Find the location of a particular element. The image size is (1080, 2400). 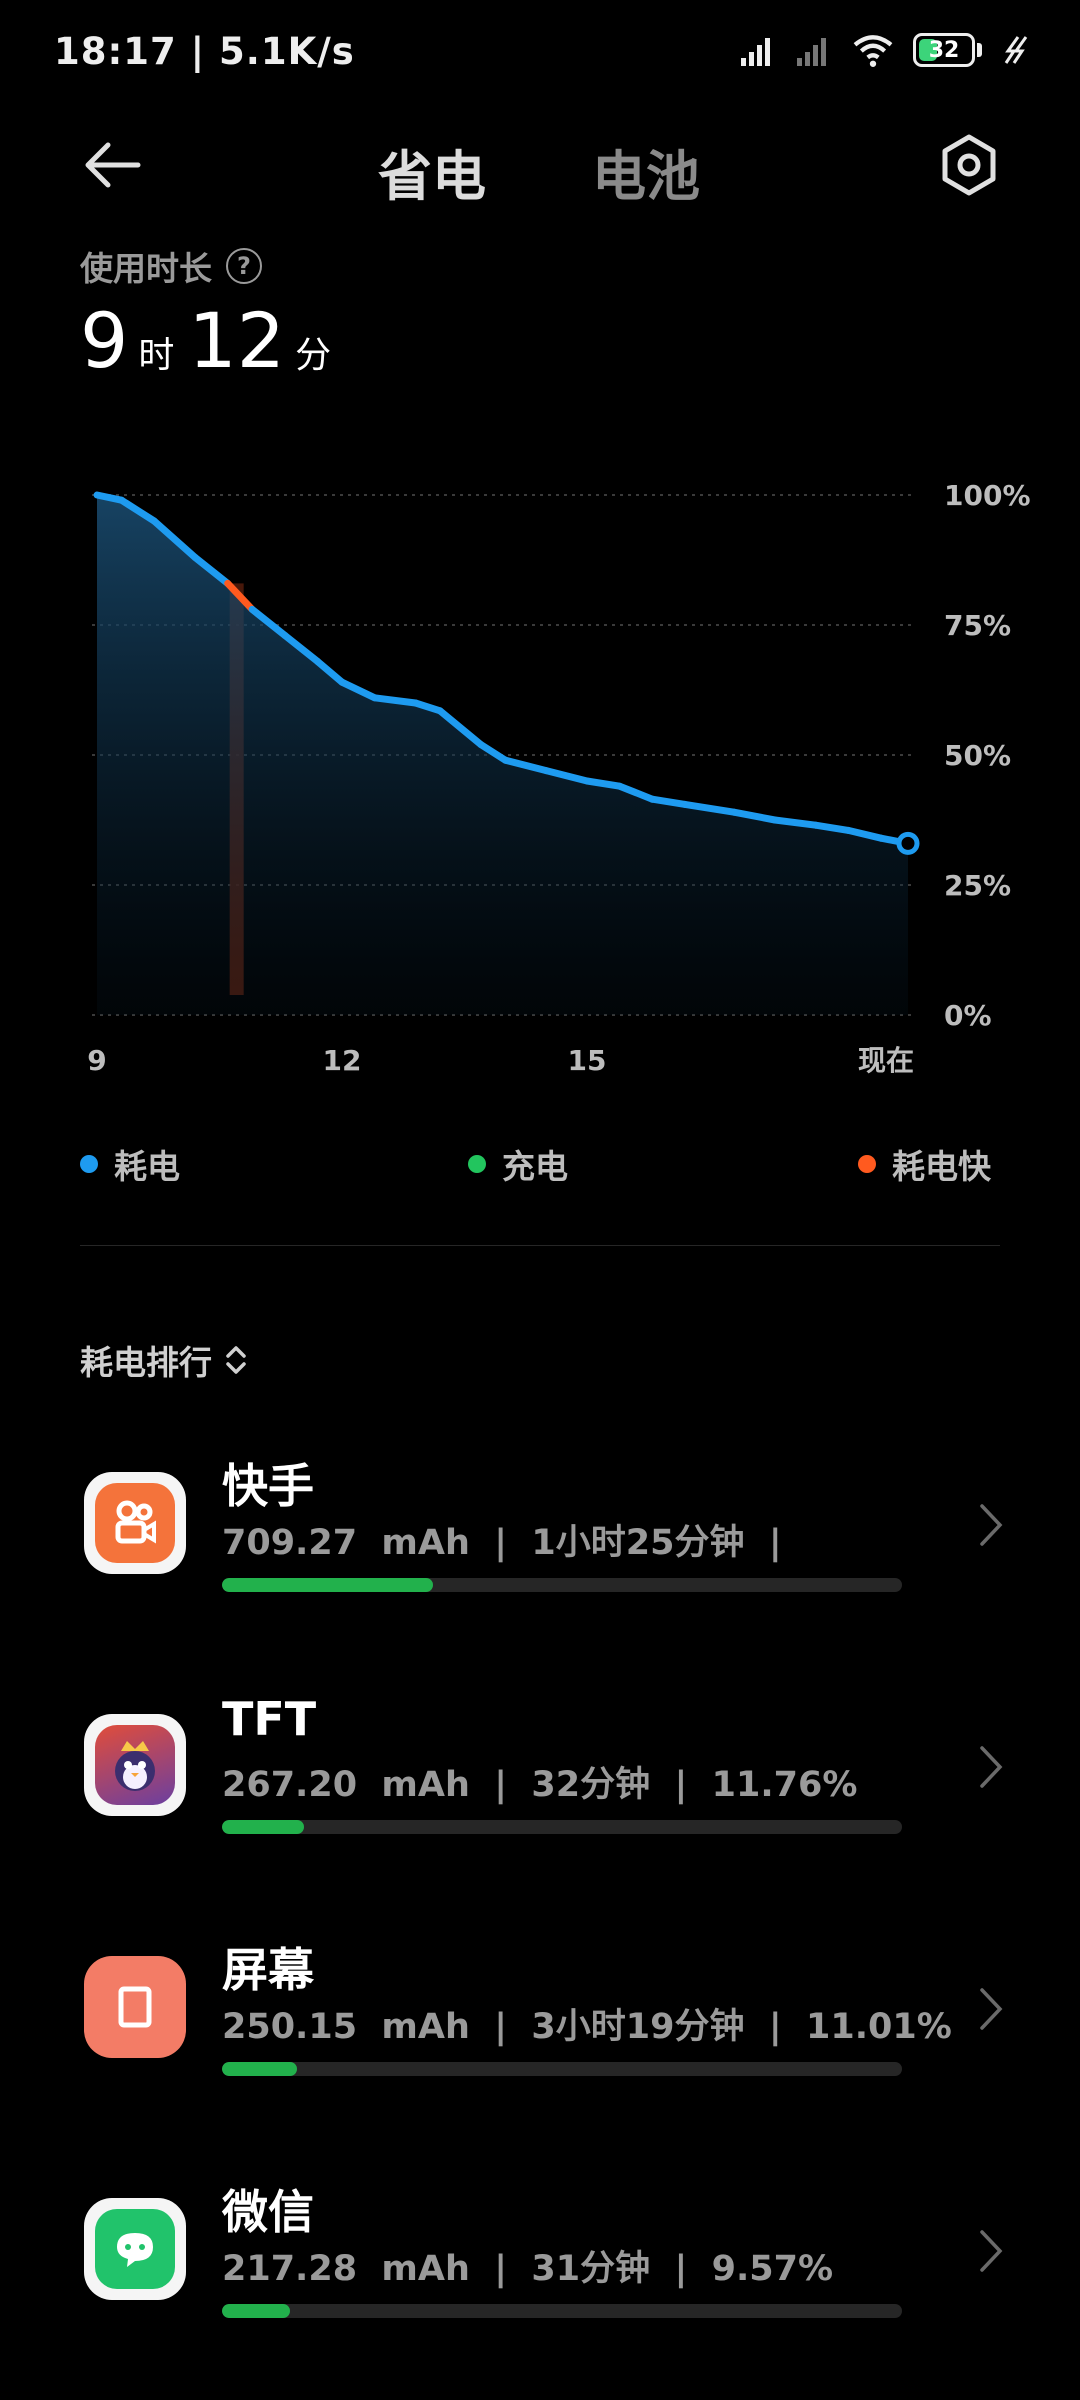

battery-icon: 32 is located at coordinates (944, 50).